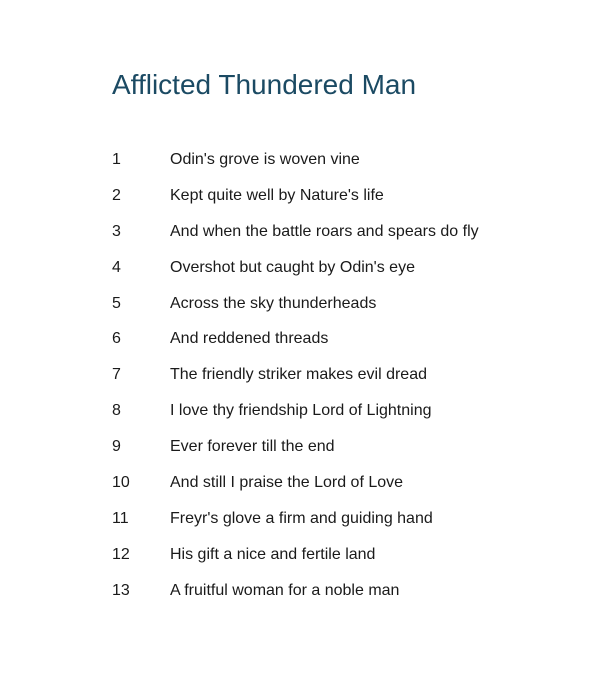 The image size is (616, 695). I want to click on line-item: 5 Across the sky thunderheads, so click(295, 304).